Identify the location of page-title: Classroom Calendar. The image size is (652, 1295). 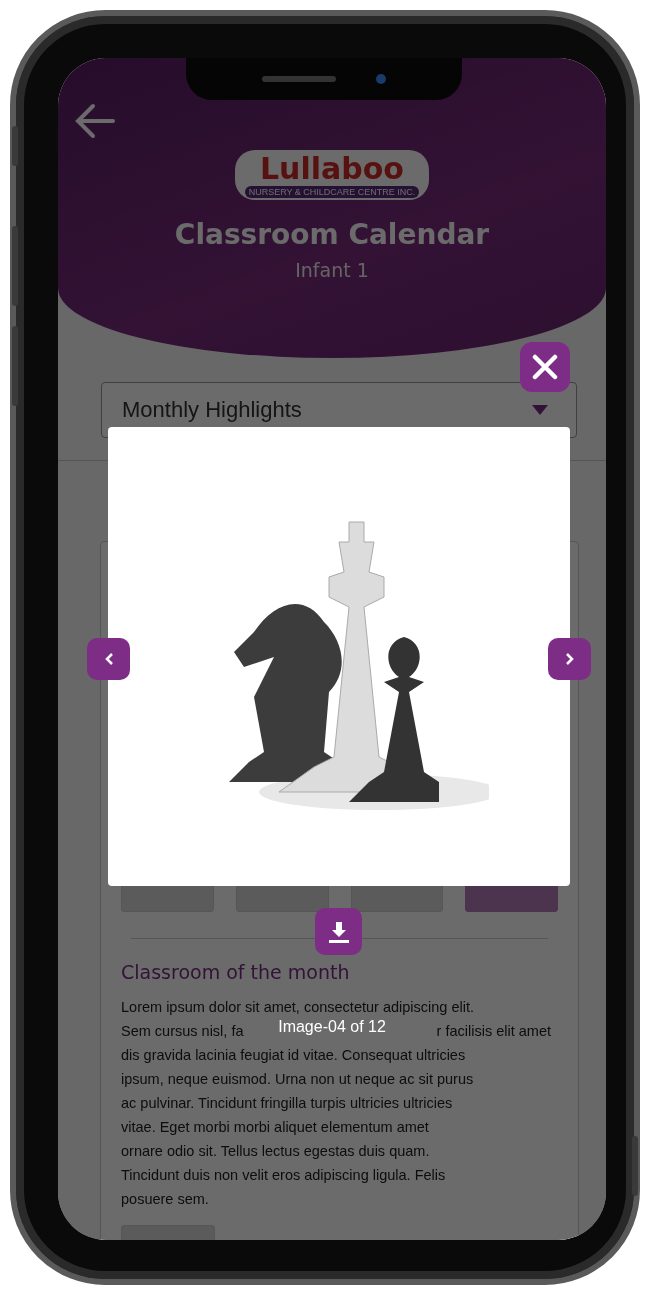
(332, 234).